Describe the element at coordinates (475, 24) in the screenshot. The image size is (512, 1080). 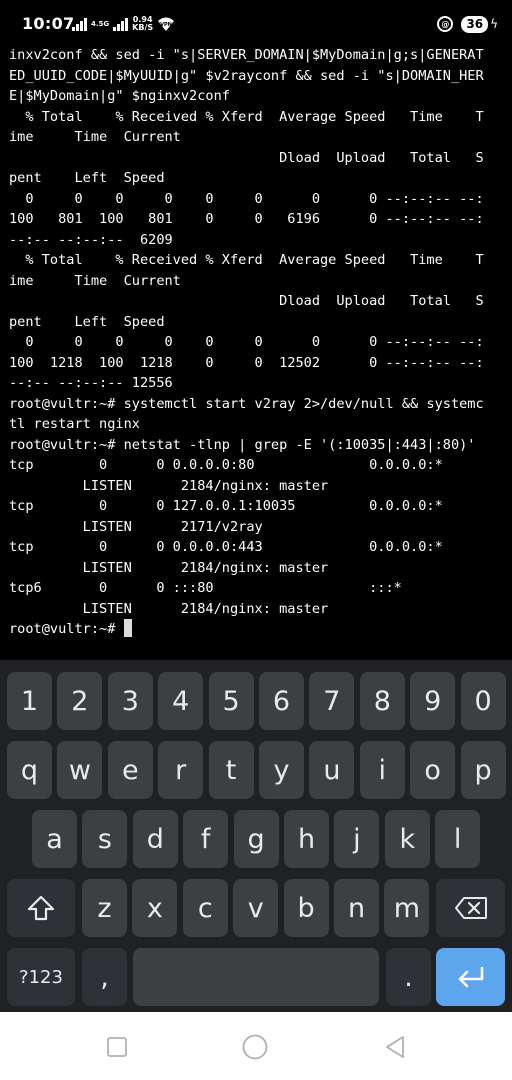
I see `battery-level: 36` at that location.